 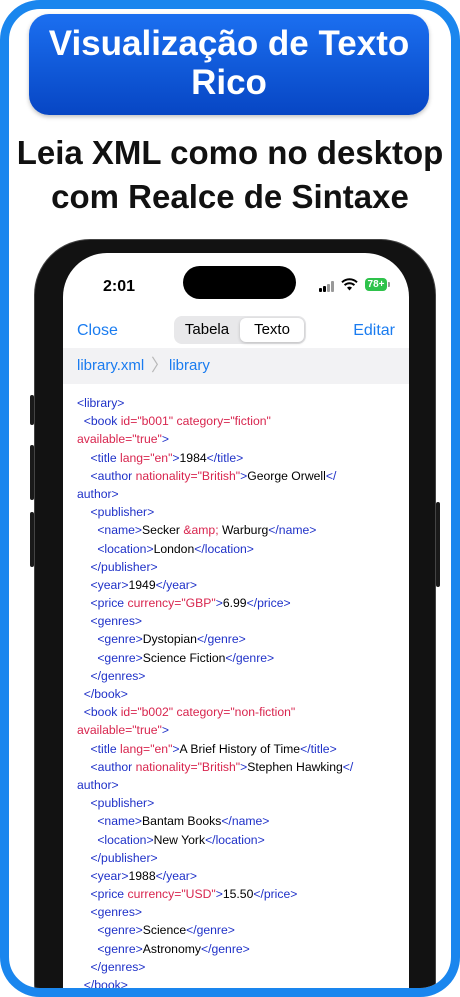 I want to click on code-token: <genre>, so click(x=110, y=657).